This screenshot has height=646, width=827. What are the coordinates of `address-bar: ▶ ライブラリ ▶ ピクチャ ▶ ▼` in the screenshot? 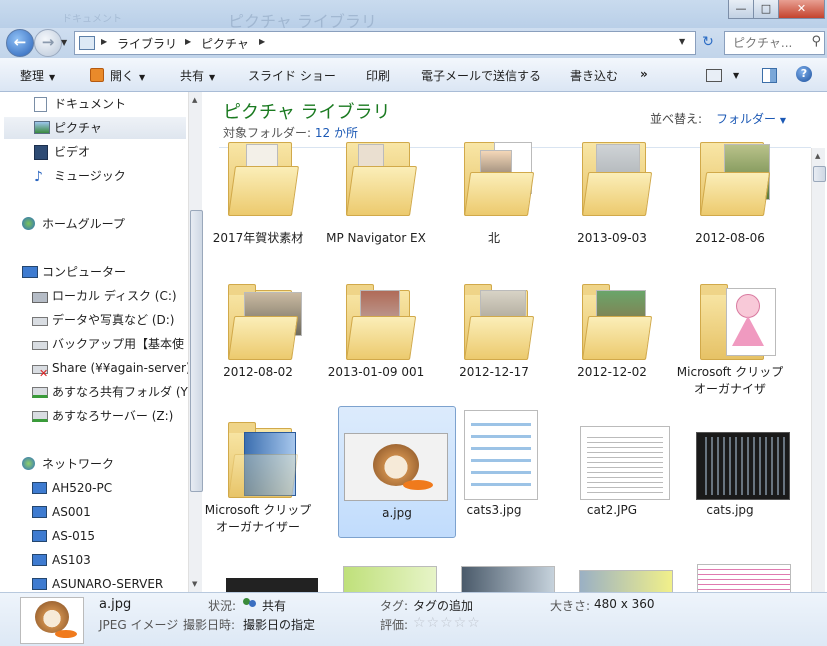 It's located at (385, 43).